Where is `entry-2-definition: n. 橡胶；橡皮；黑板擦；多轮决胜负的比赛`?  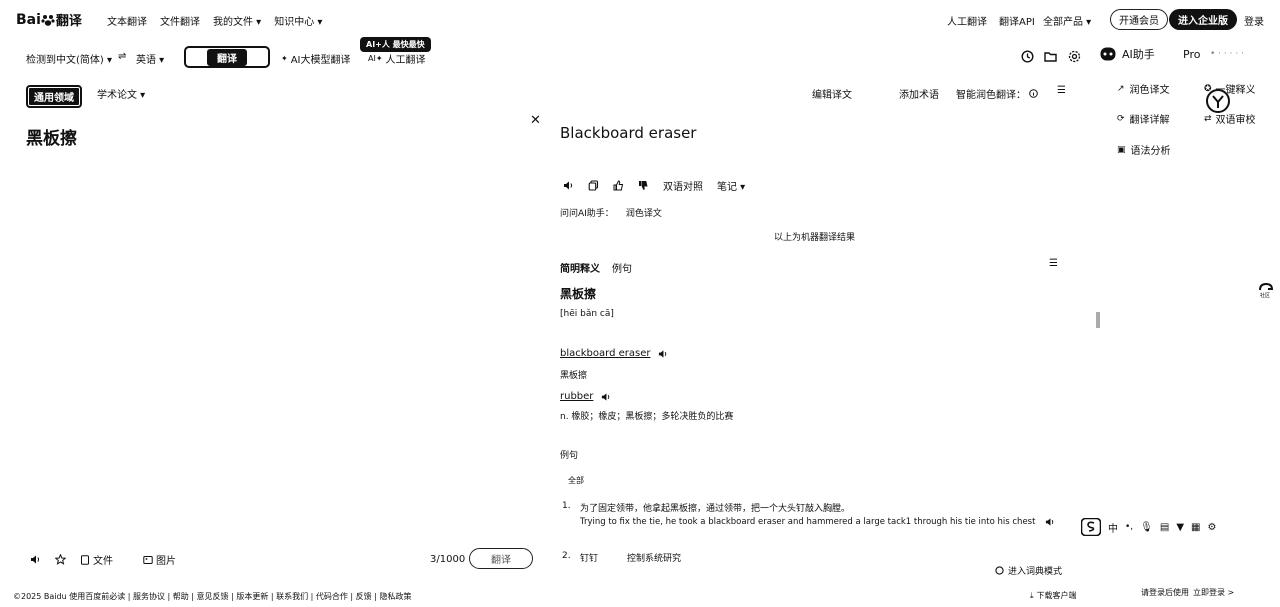 entry-2-definition: n. 橡胶；橡皮；黑板擦；多轮决胜负的比赛 is located at coordinates (647, 417).